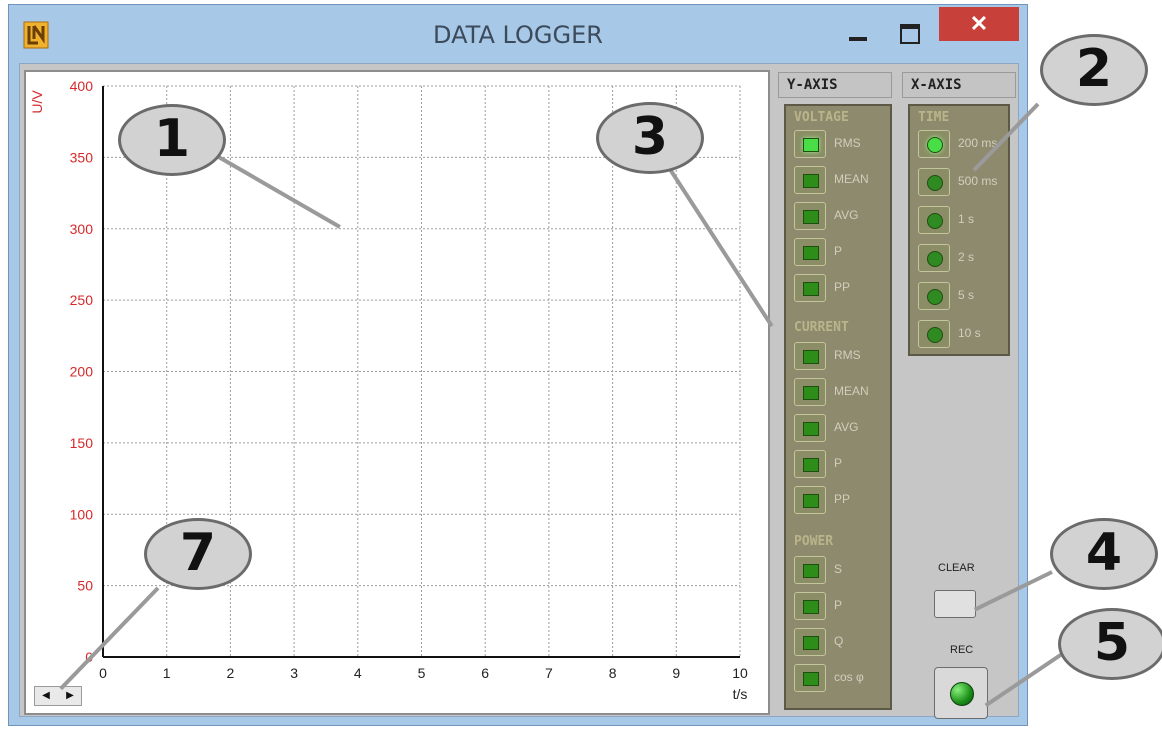  I want to click on close-icon: ✕, so click(979, 23).